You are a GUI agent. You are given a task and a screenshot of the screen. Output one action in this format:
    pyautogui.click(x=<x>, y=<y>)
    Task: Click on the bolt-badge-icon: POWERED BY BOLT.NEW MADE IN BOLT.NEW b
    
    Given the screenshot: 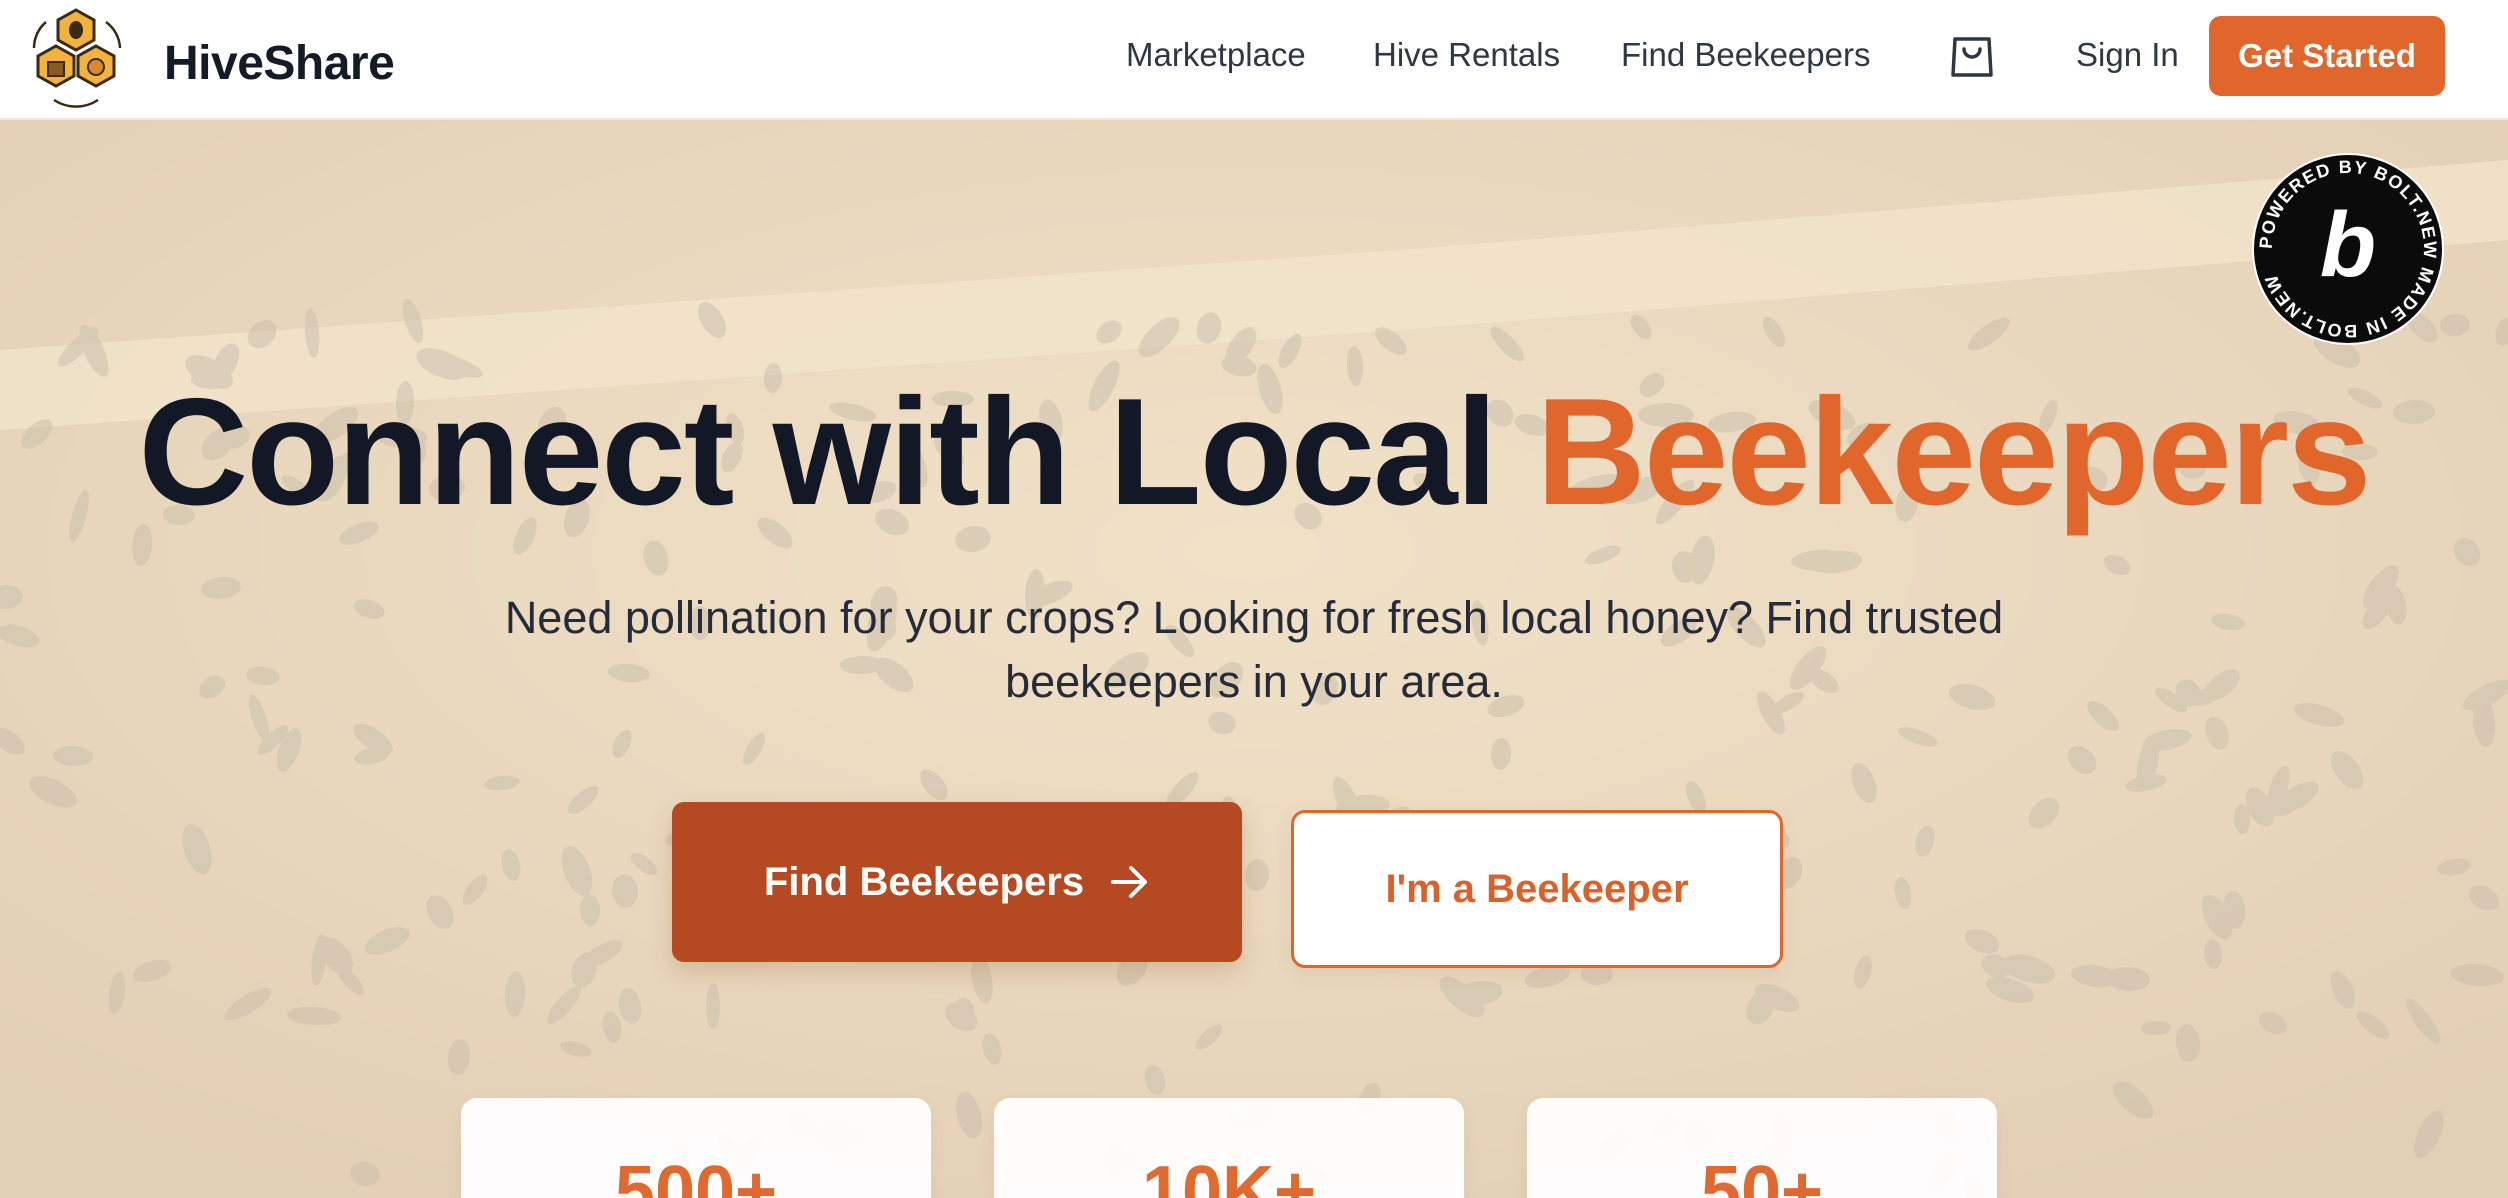 What is the action you would take?
    pyautogui.click(x=2348, y=249)
    